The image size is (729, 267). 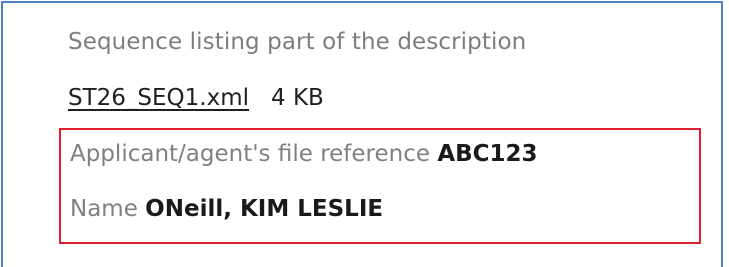 I want to click on file-reference-row: Applicant/agent's file reference ABC123, so click(x=304, y=154).